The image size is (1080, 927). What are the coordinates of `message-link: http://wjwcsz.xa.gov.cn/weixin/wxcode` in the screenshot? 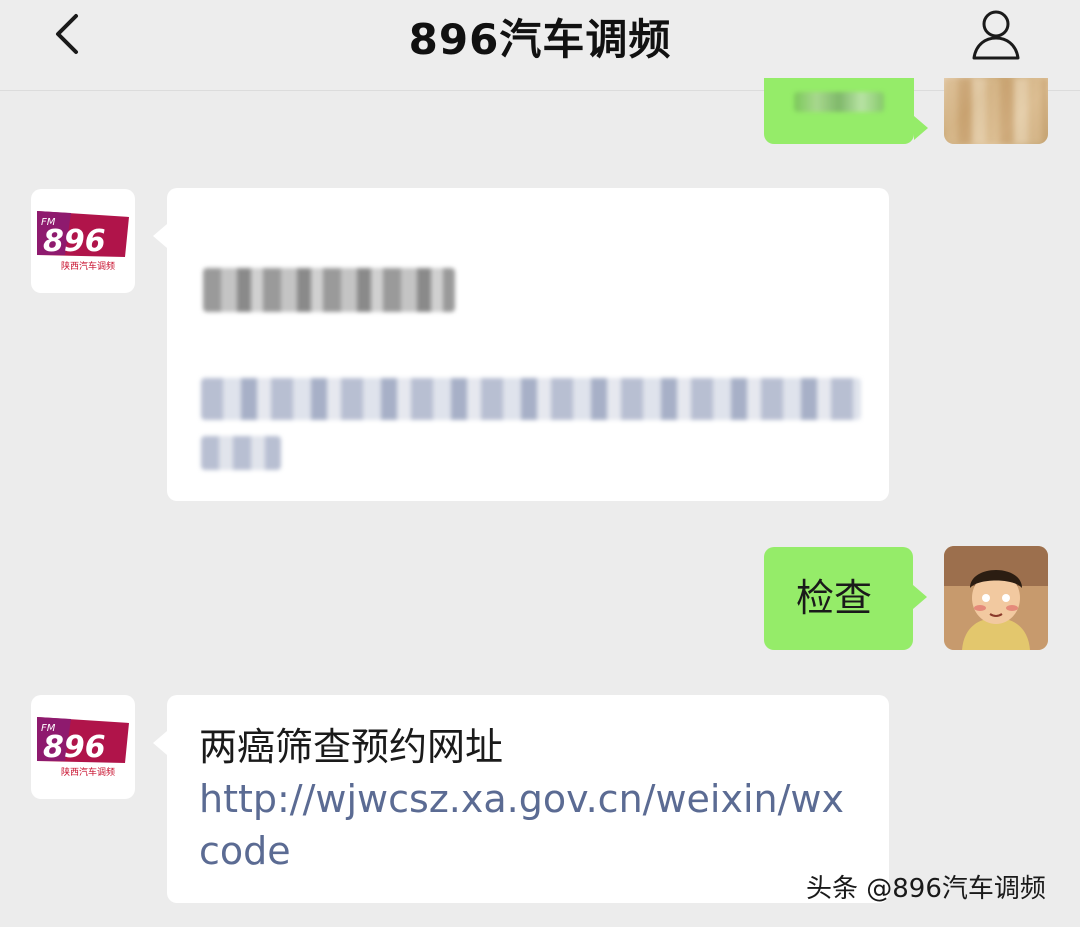 It's located at (529, 825).